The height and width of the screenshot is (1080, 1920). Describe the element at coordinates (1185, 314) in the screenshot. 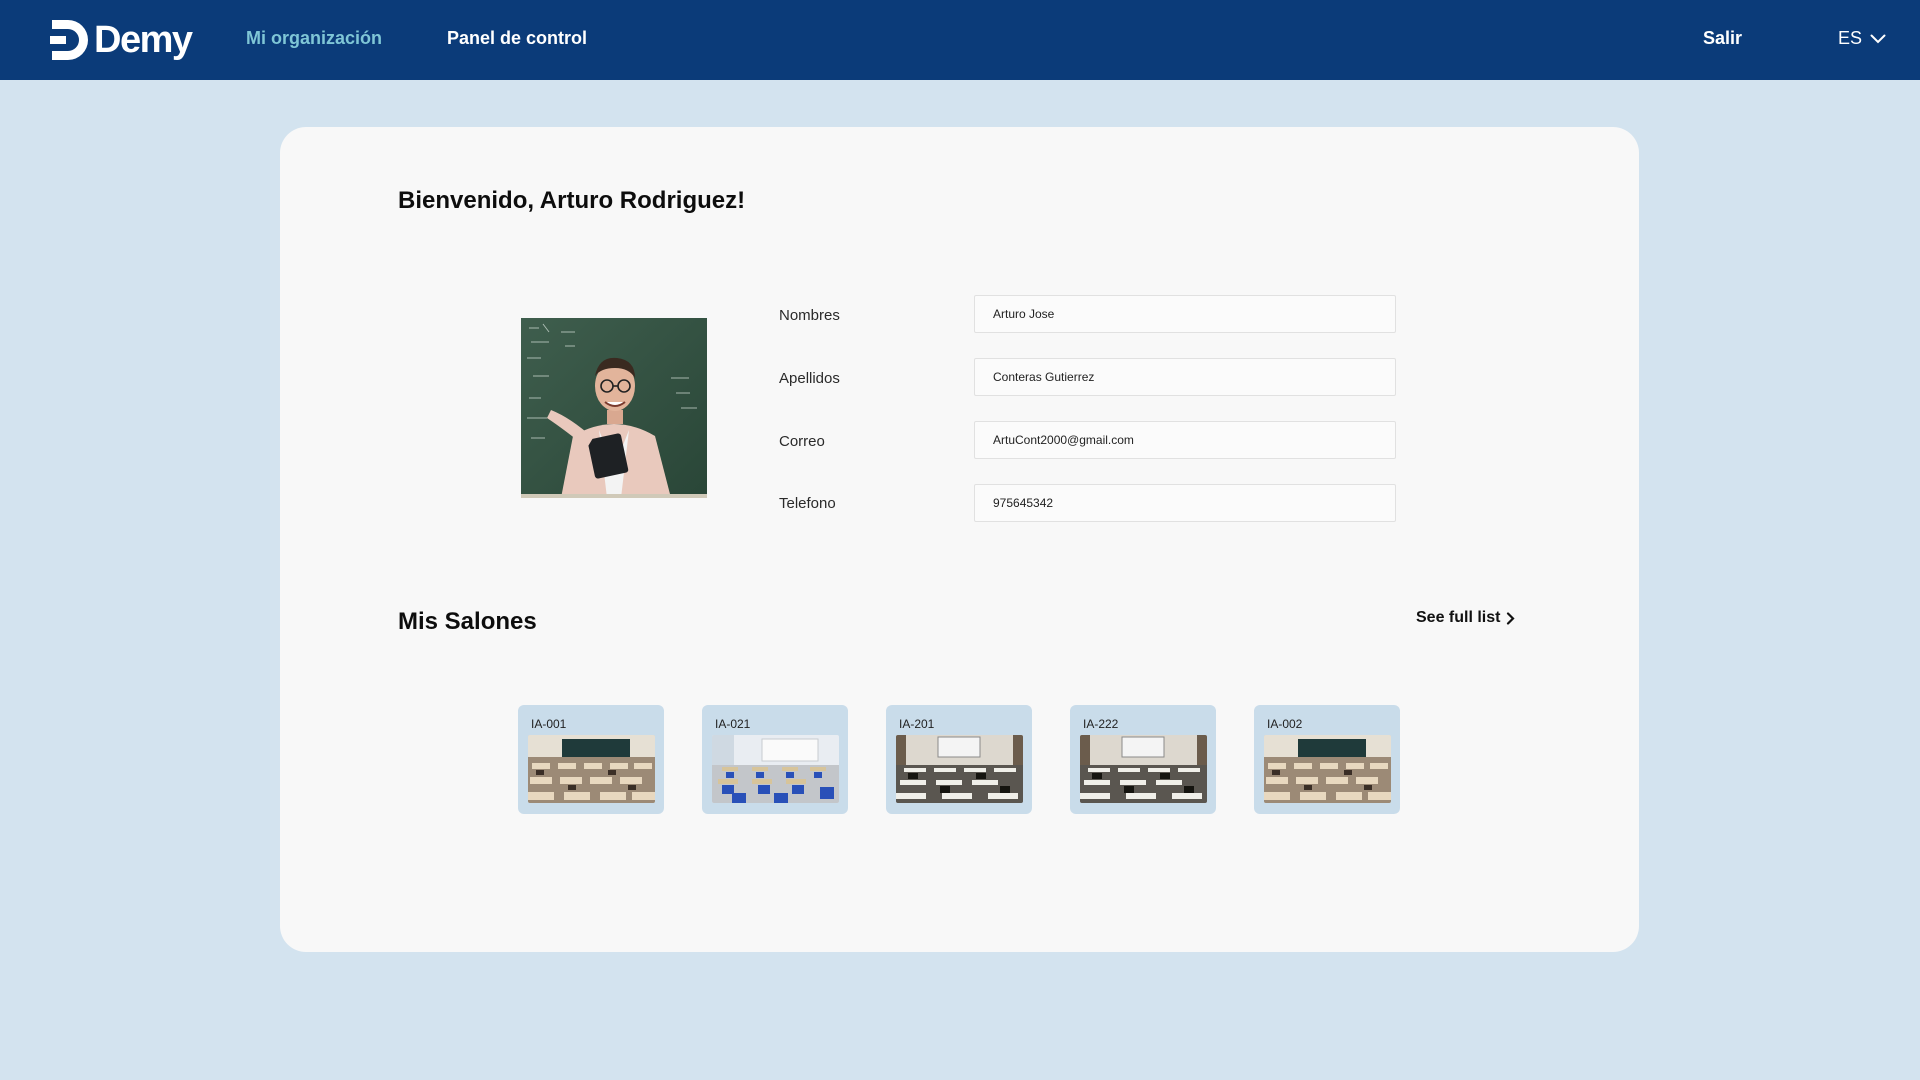

I see `nombres-field: Arturo Jose` at that location.